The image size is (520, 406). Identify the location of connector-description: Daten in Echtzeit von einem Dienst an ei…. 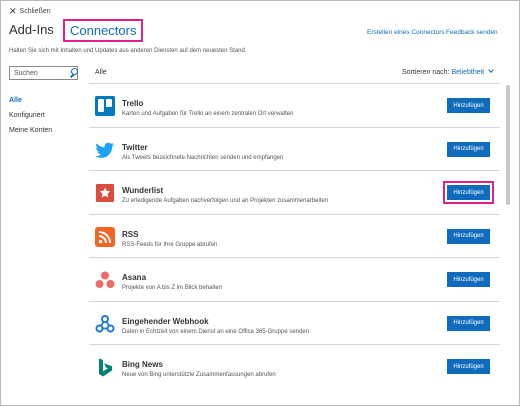
(216, 331).